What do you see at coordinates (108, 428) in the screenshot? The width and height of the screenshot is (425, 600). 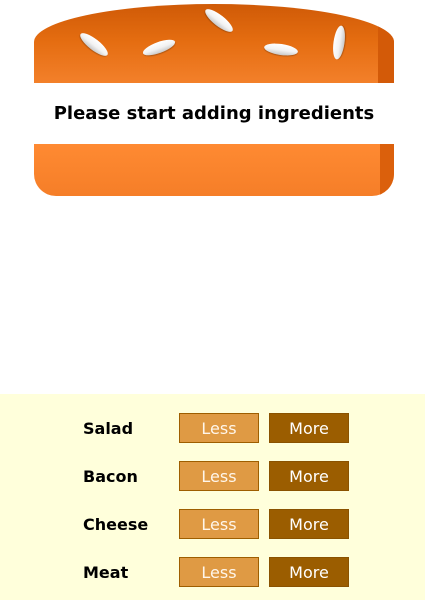 I see `control-label-salad: Salad` at bounding box center [108, 428].